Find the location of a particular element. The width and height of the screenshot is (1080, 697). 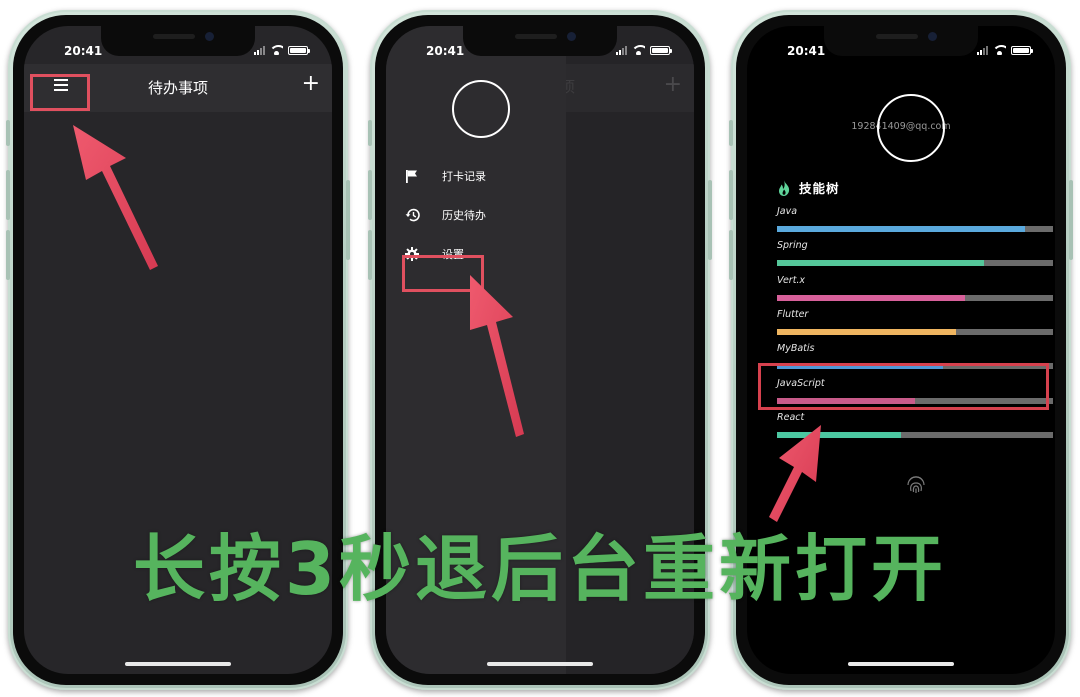

fingerprint-icon is located at coordinates (916, 484).